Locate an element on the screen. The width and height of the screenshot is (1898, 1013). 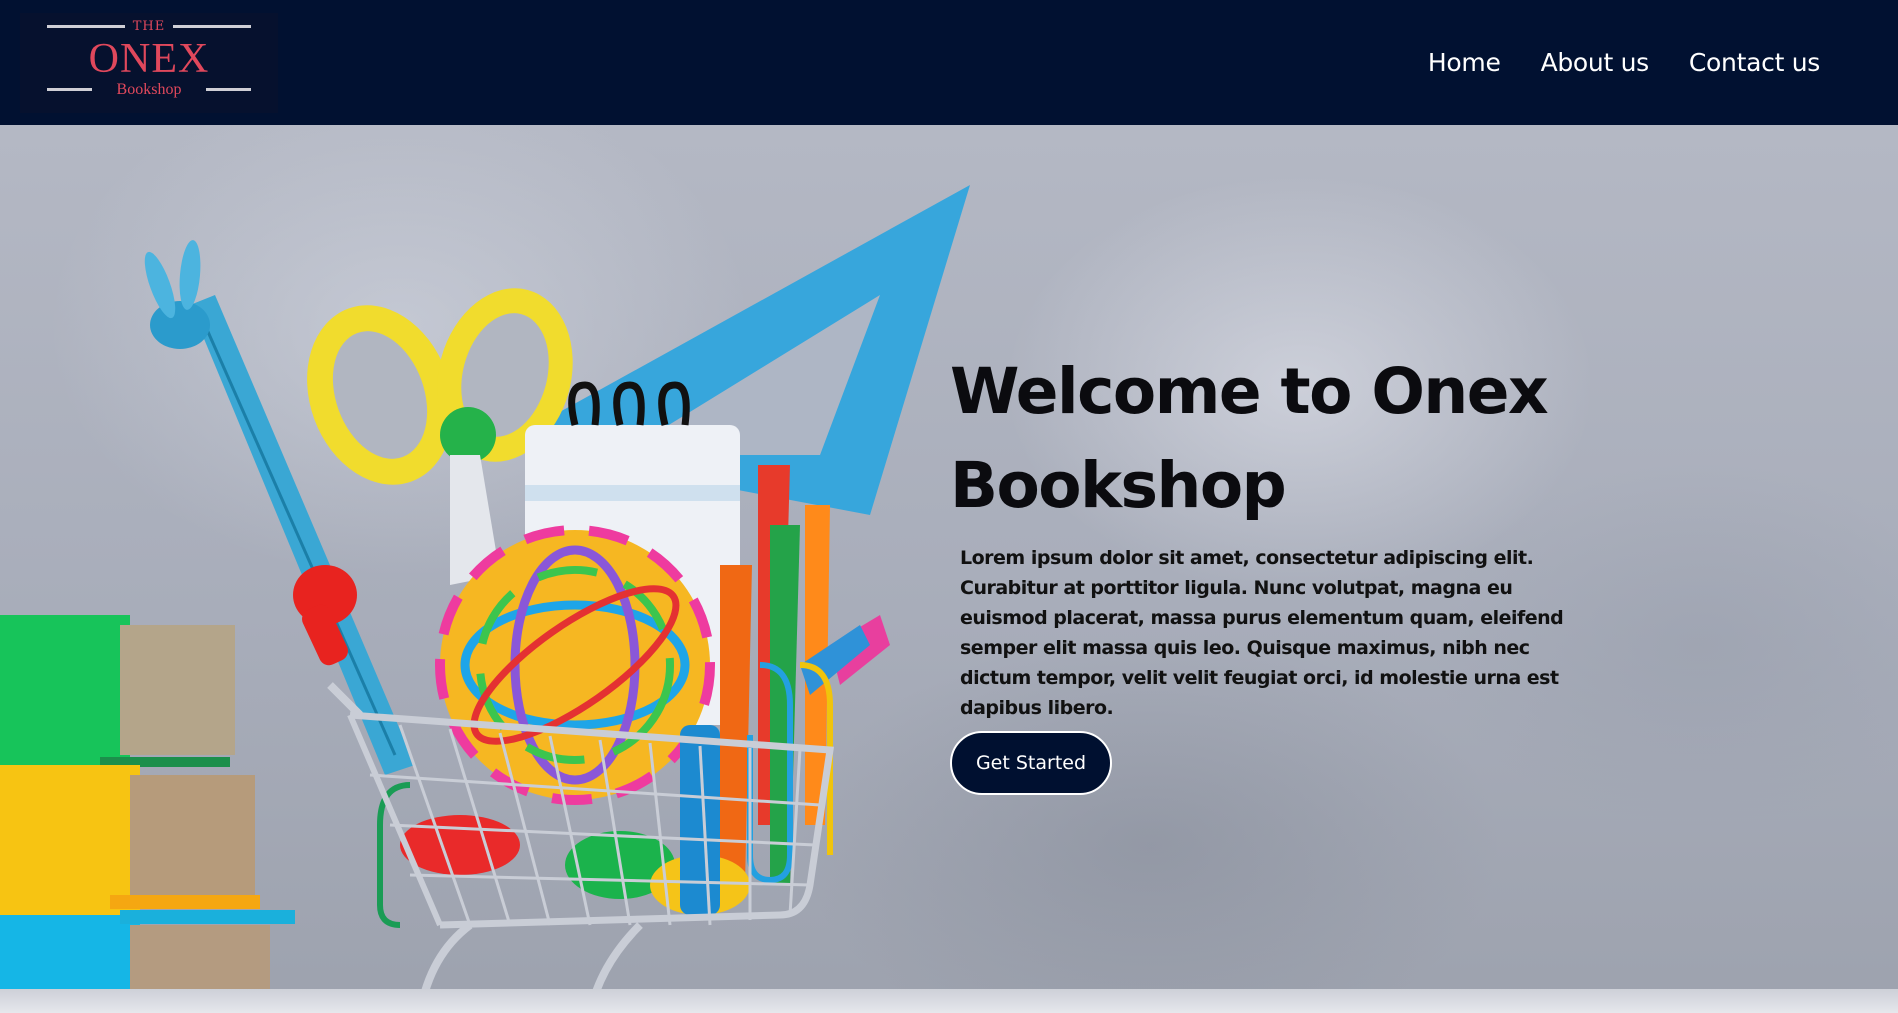
nav-link-home: Home is located at coordinates (1464, 62).